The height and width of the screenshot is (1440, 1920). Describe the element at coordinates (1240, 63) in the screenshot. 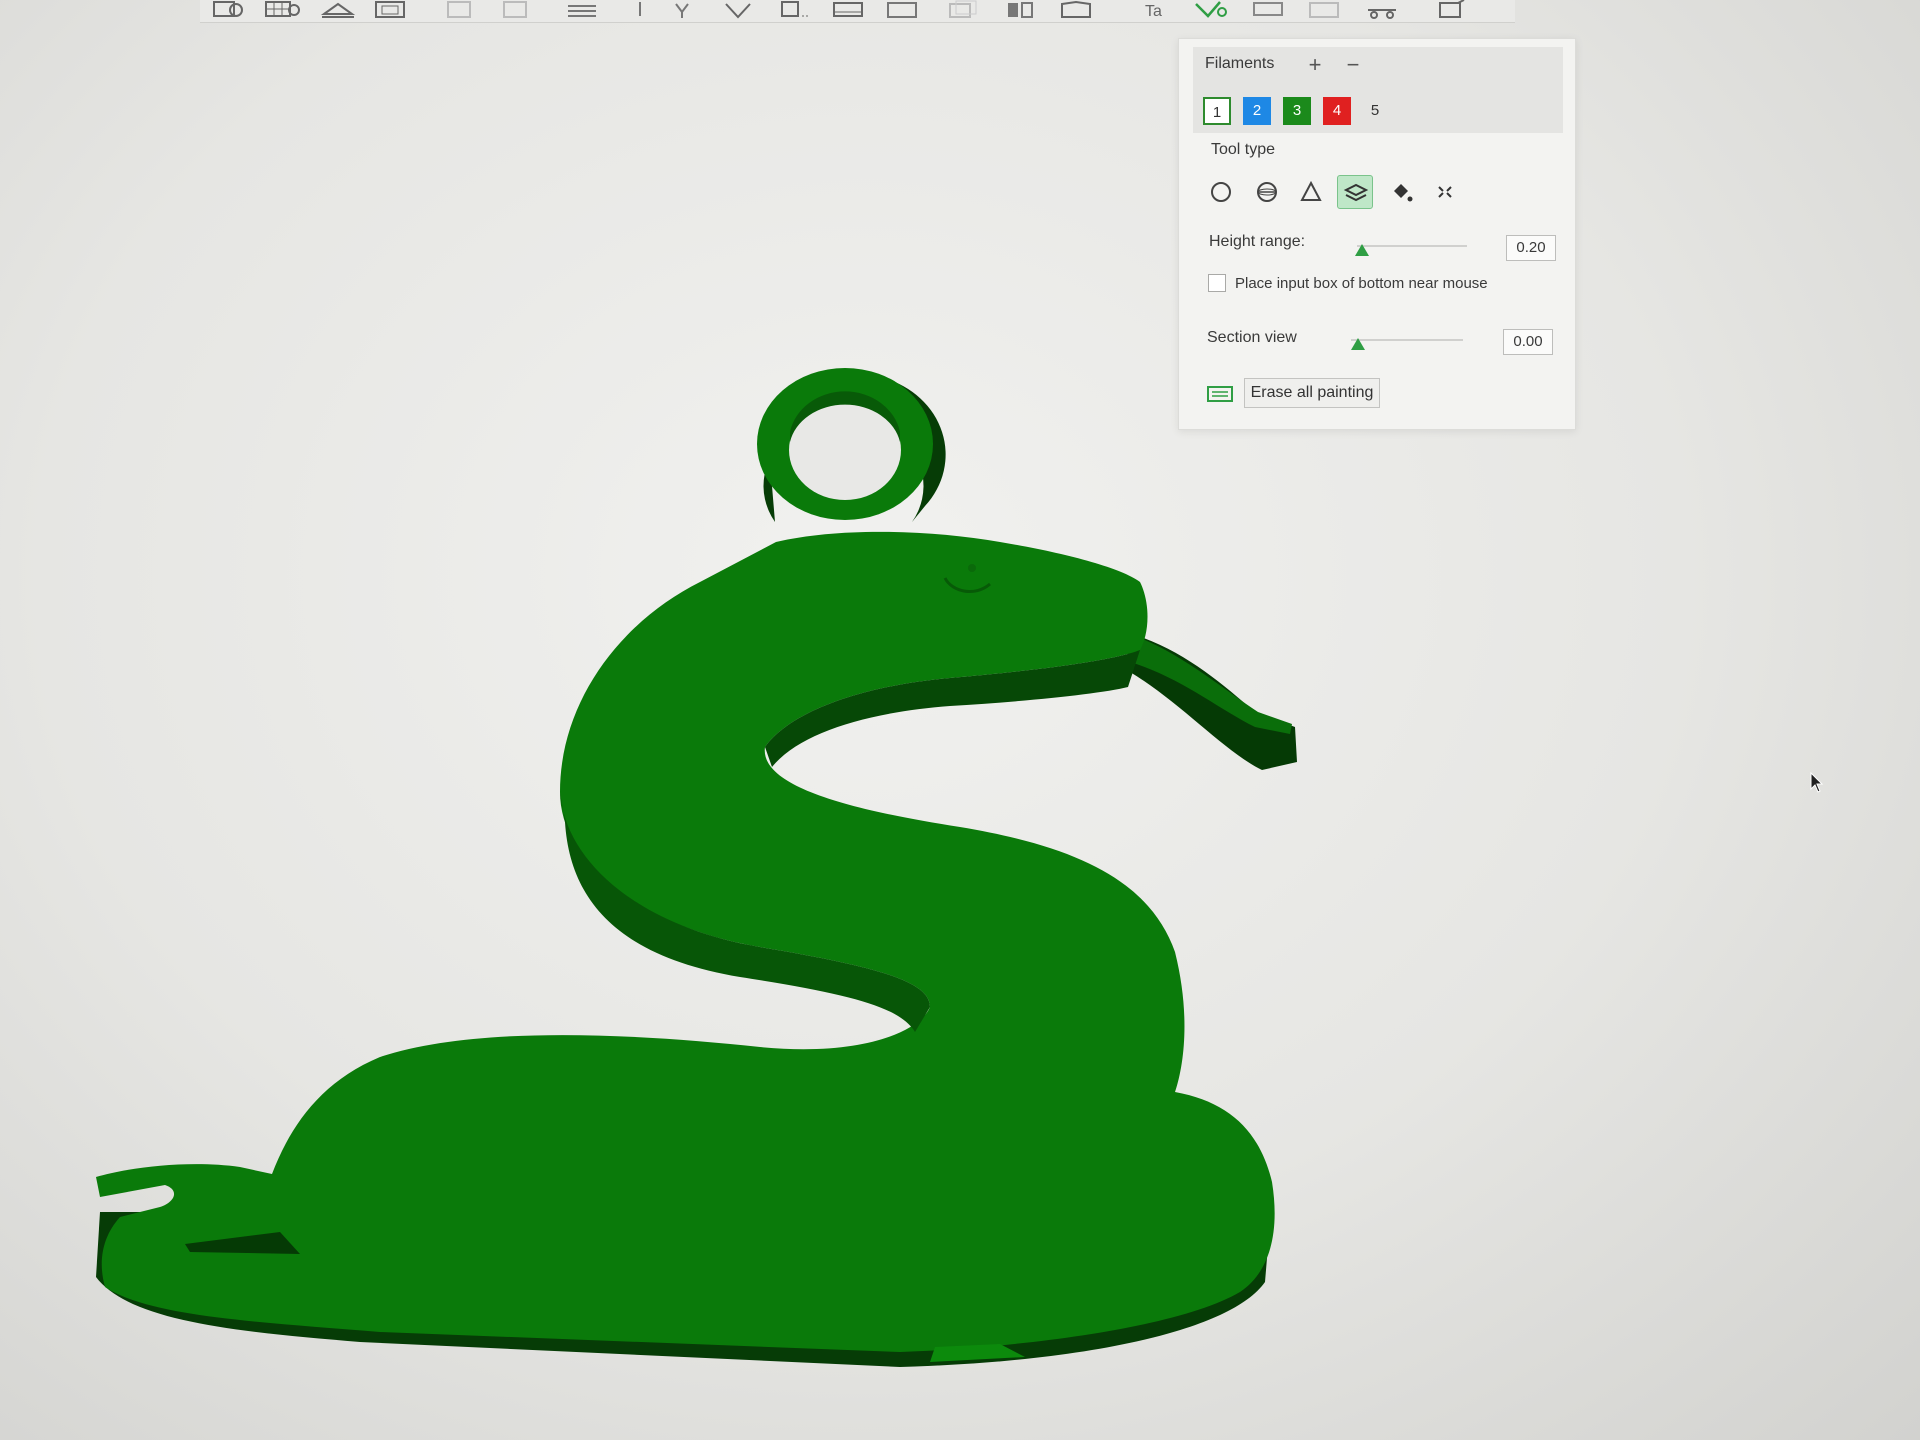

I see `filaments-label: Filaments` at that location.